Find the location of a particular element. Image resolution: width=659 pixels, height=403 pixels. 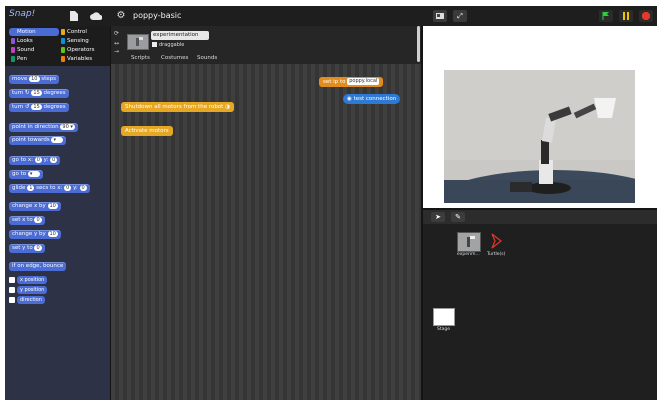

category-variables: Variables is located at coordinates (84, 59).